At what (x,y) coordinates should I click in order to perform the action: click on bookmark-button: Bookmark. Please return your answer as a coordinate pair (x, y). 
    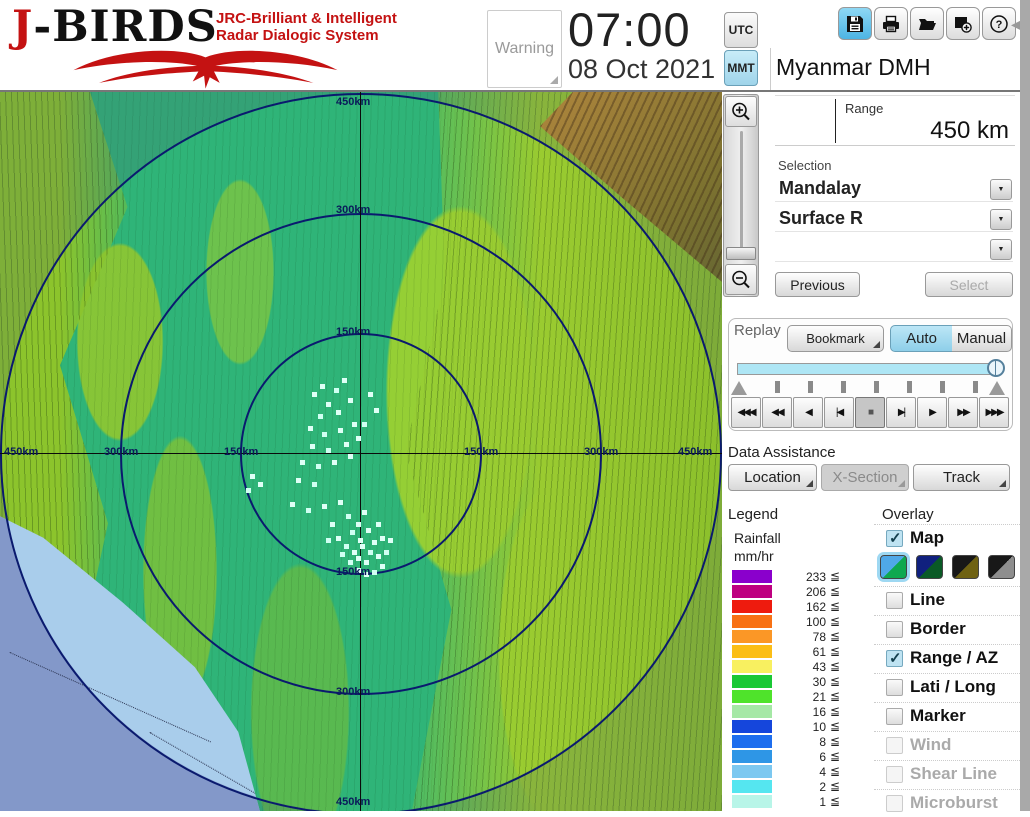
    Looking at the image, I should click on (835, 338).